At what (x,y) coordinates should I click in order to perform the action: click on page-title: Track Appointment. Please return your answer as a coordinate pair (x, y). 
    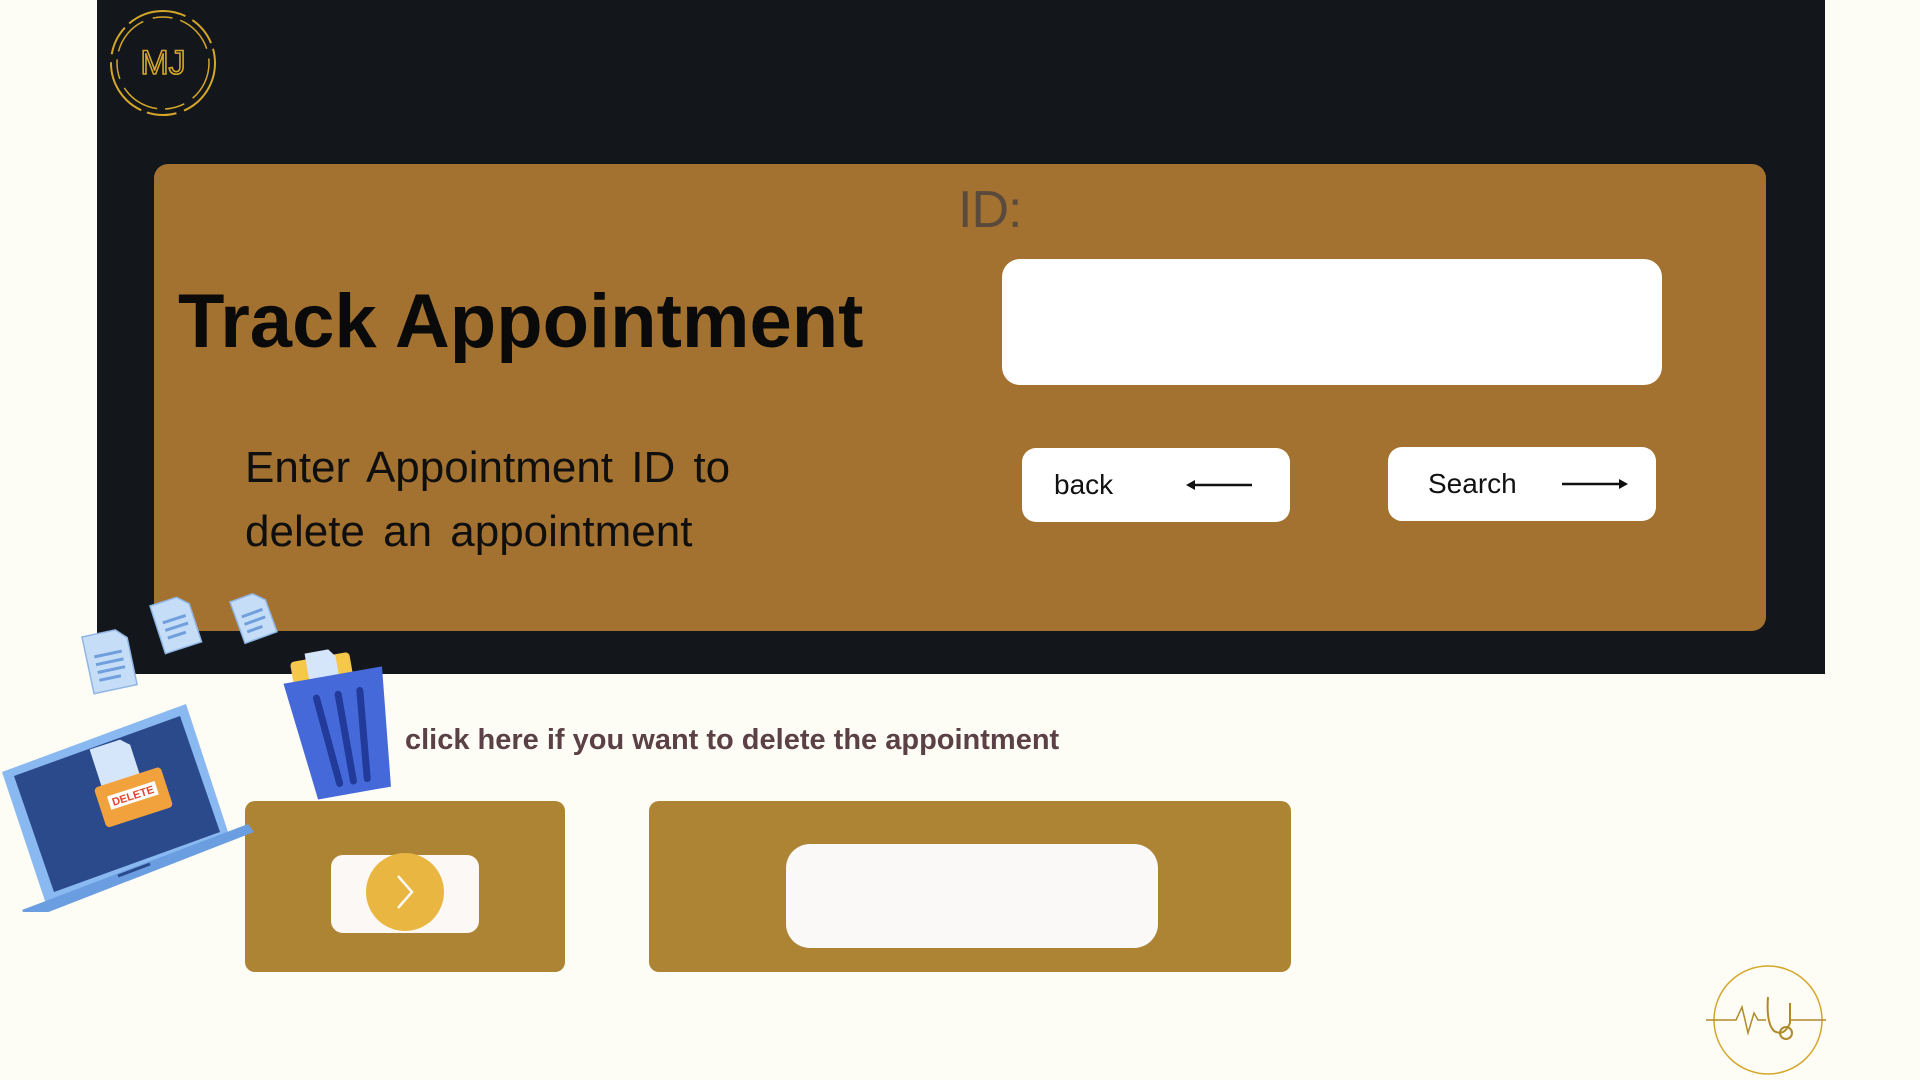
    Looking at the image, I should click on (521, 321).